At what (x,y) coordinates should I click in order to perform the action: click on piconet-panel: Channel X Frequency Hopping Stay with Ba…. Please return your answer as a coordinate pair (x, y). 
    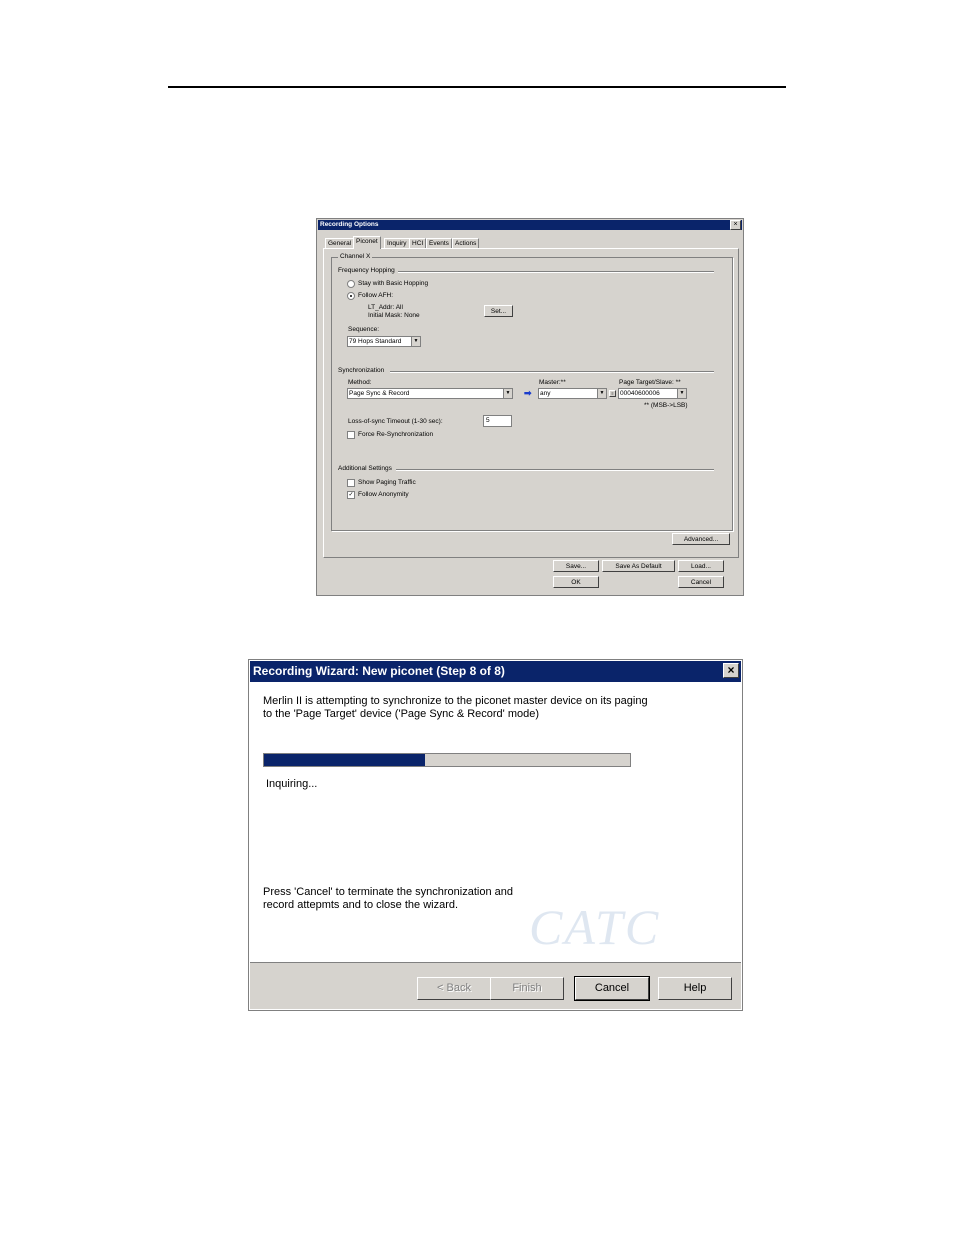
    Looking at the image, I should click on (531, 403).